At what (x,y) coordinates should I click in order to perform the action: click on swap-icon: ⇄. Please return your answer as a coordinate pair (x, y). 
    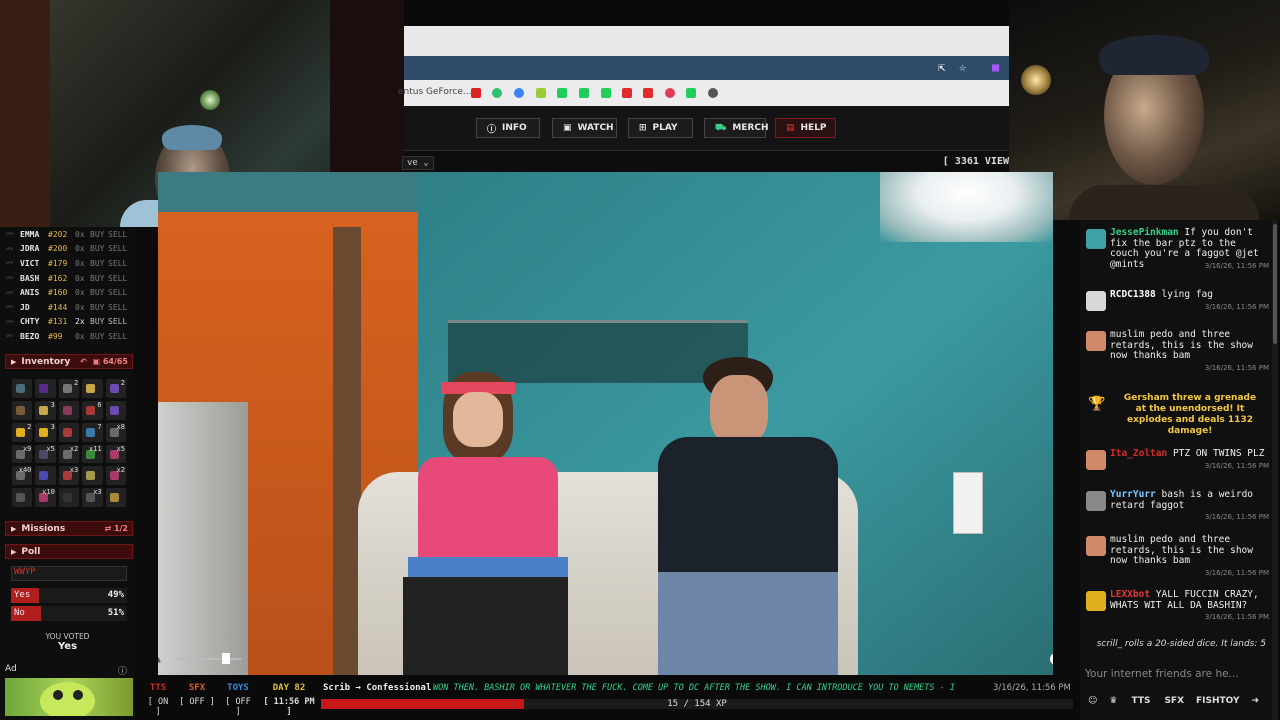
    Looking at the image, I should click on (107, 528).